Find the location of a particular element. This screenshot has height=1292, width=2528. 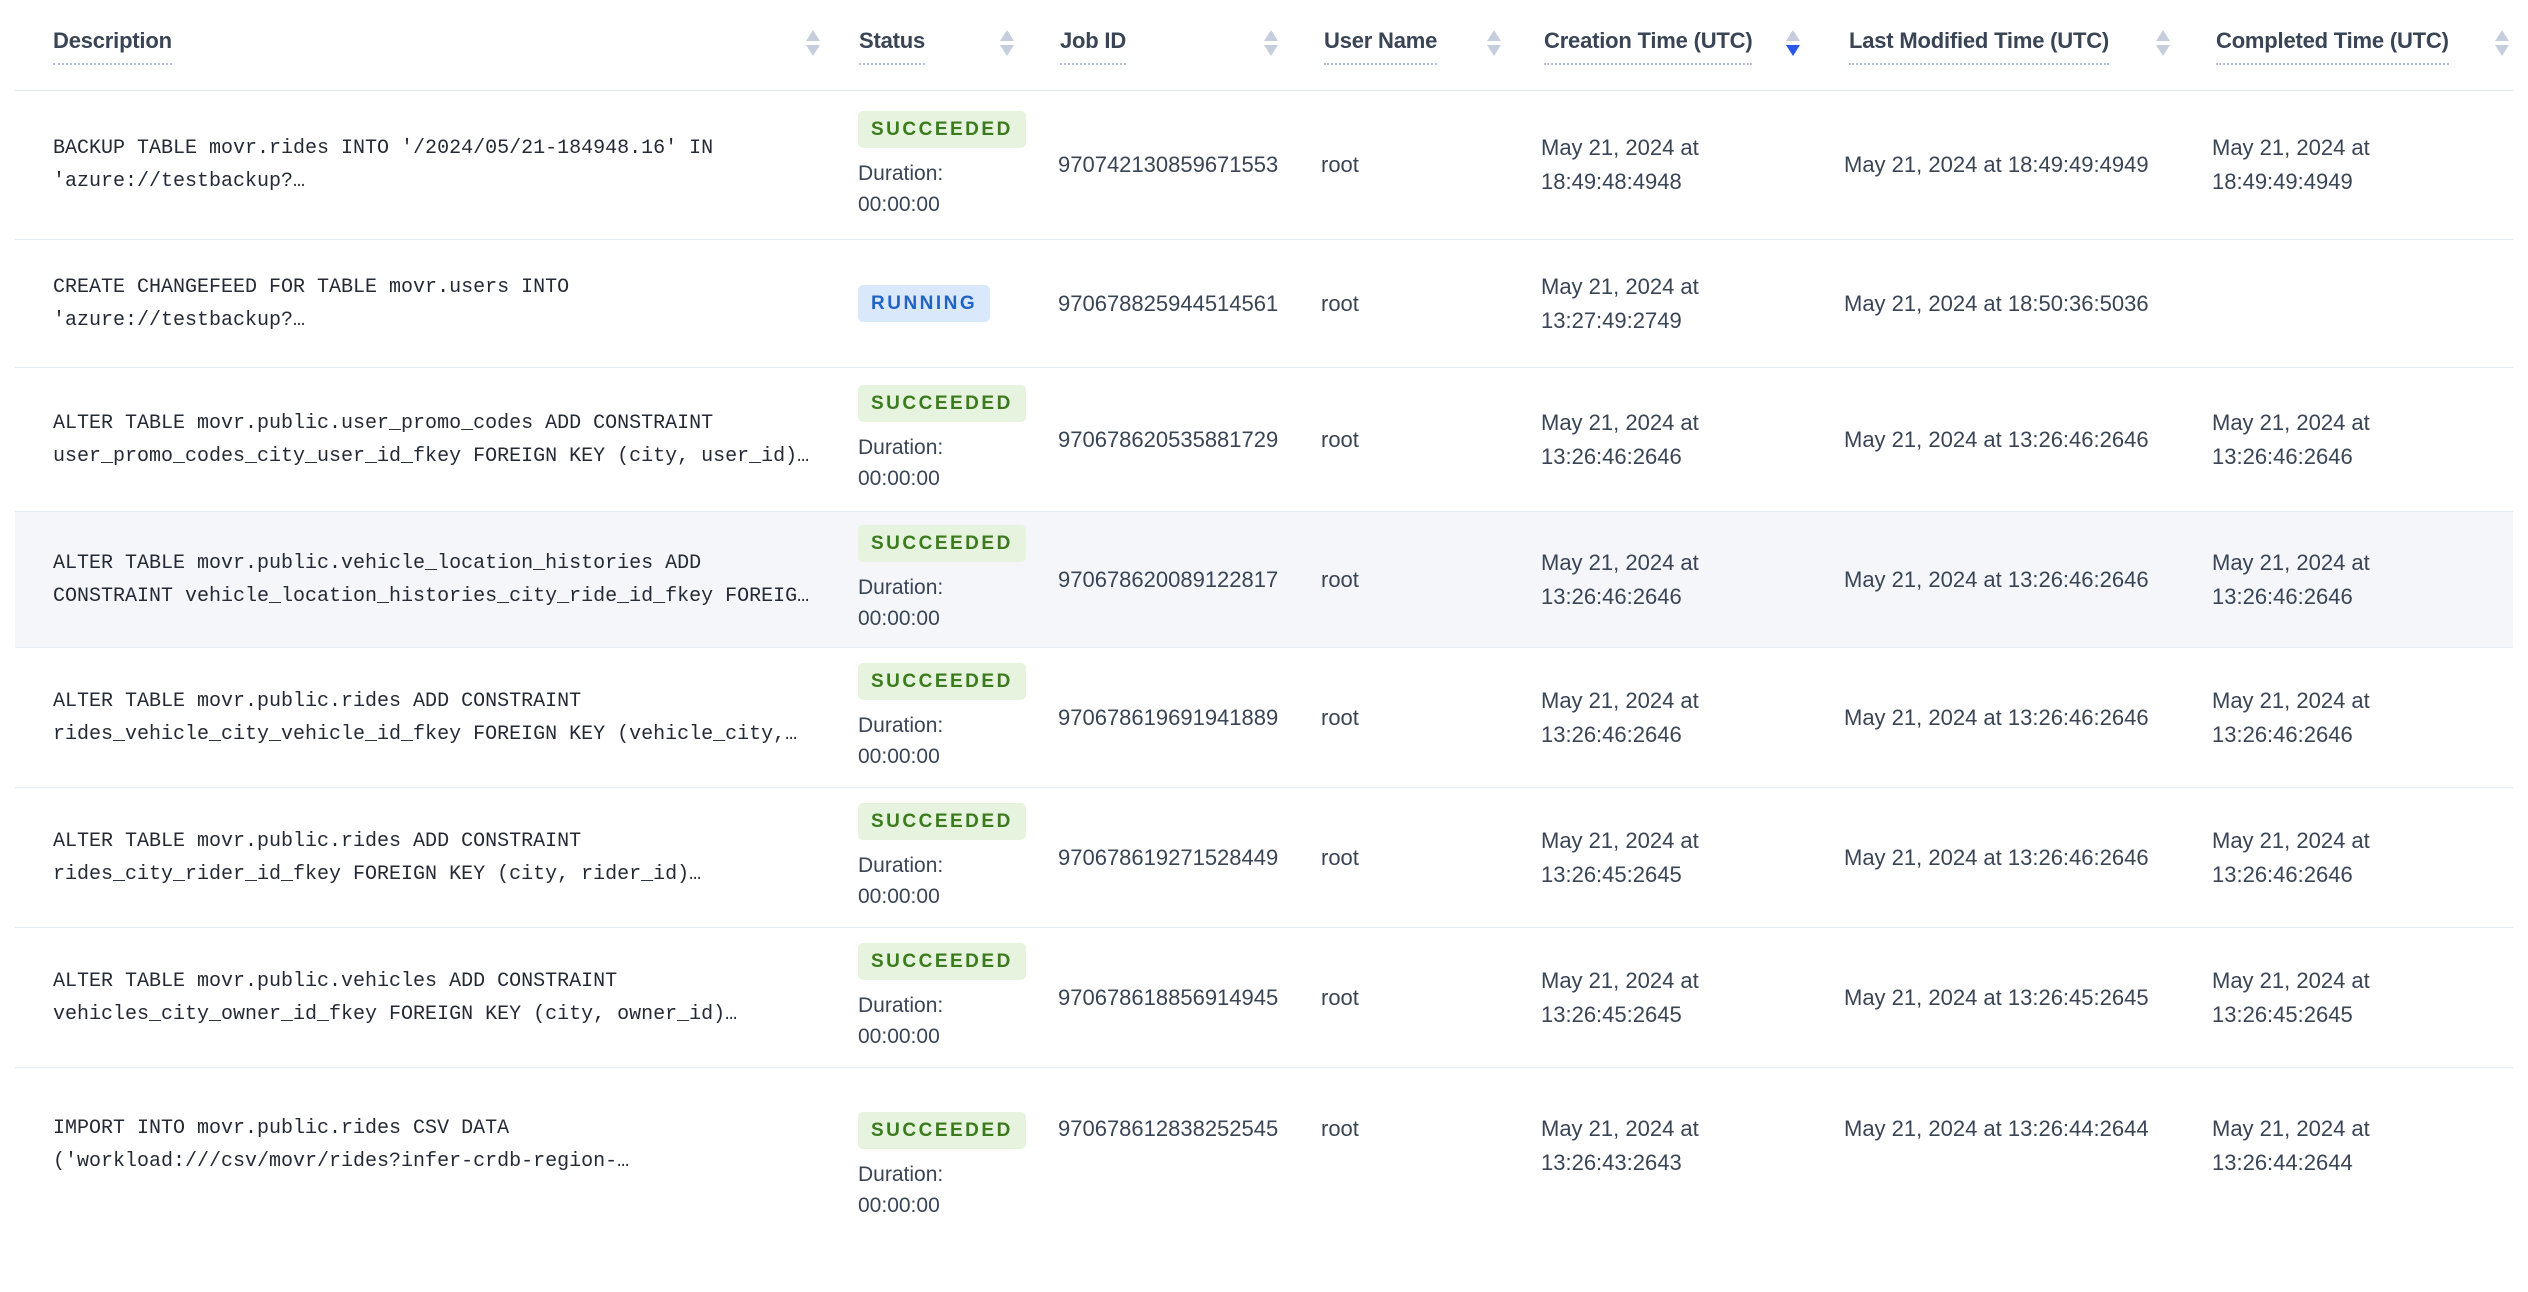

job-id-value: 970678612838252545 is located at coordinates (1168, 1128).